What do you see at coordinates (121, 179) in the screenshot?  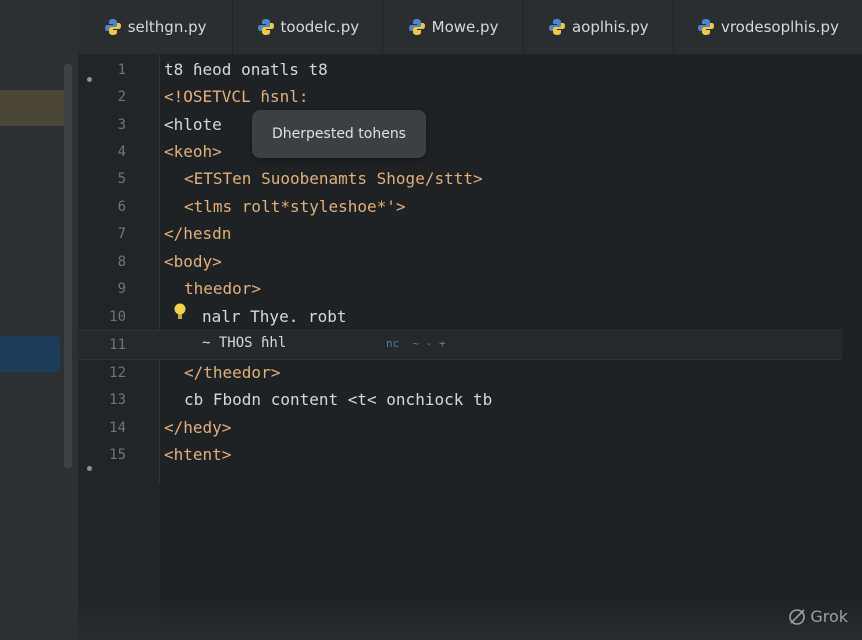 I see `line-number: 5` at bounding box center [121, 179].